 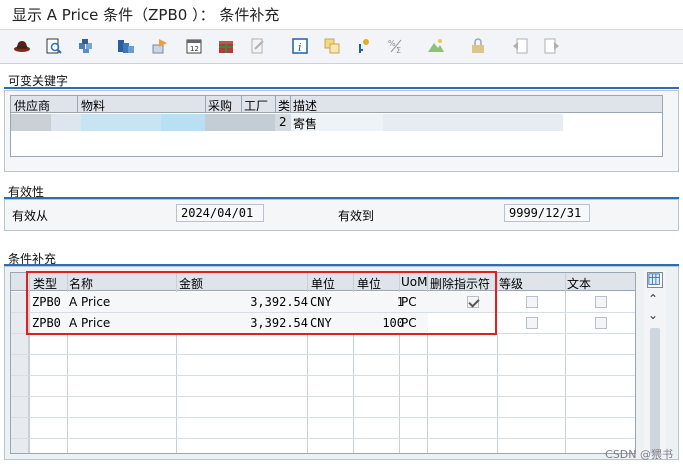 What do you see at coordinates (463, 323) in the screenshot?
I see `deletion-indicator-cell` at bounding box center [463, 323].